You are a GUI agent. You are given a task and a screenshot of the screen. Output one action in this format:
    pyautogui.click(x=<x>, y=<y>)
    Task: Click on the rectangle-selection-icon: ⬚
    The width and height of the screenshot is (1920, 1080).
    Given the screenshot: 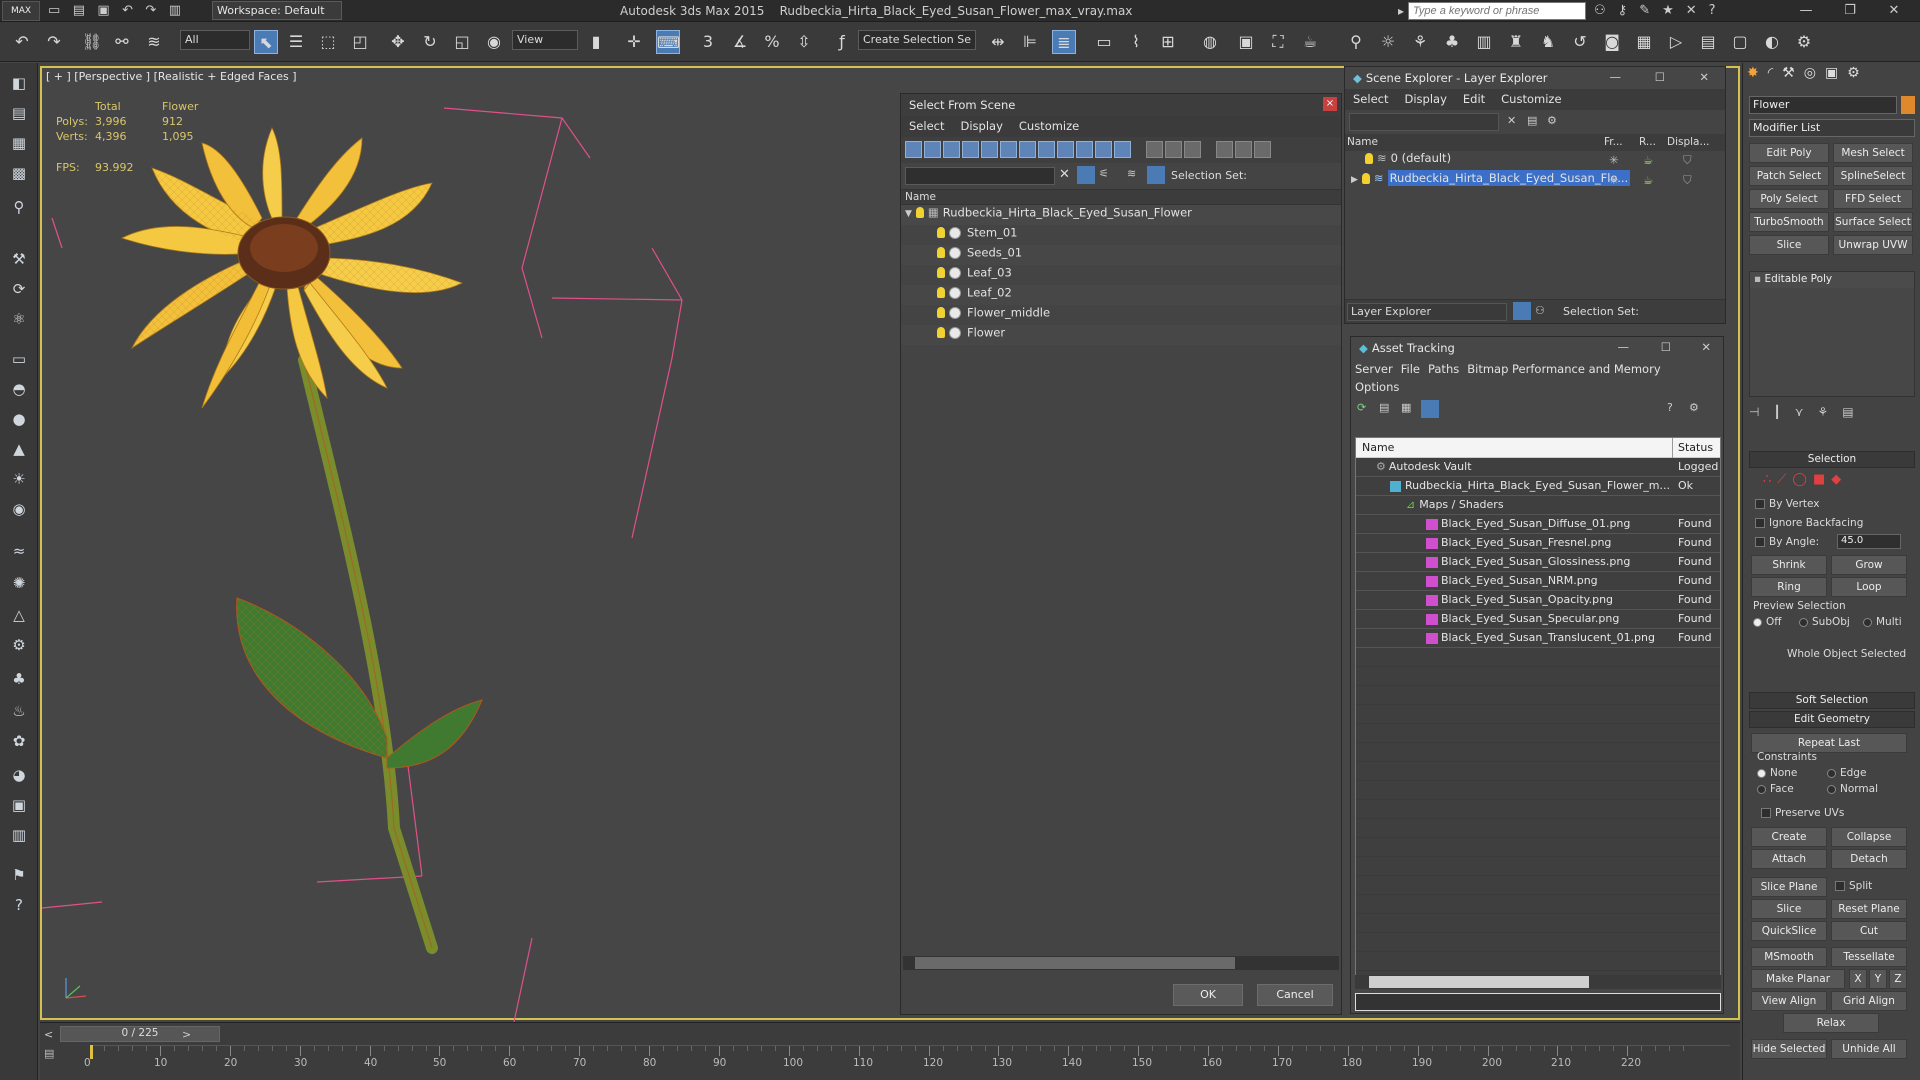 What is the action you would take?
    pyautogui.click(x=328, y=42)
    